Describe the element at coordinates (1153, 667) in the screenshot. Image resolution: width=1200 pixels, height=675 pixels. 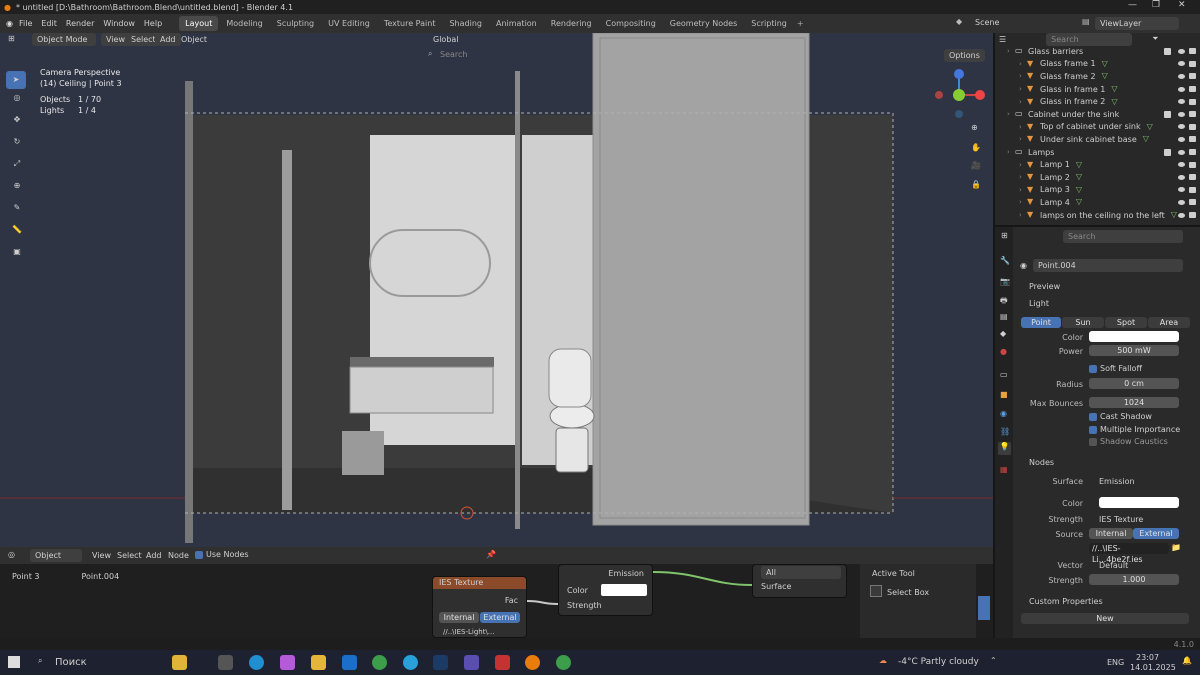
I see `clock-date: 14.01.2025` at that location.